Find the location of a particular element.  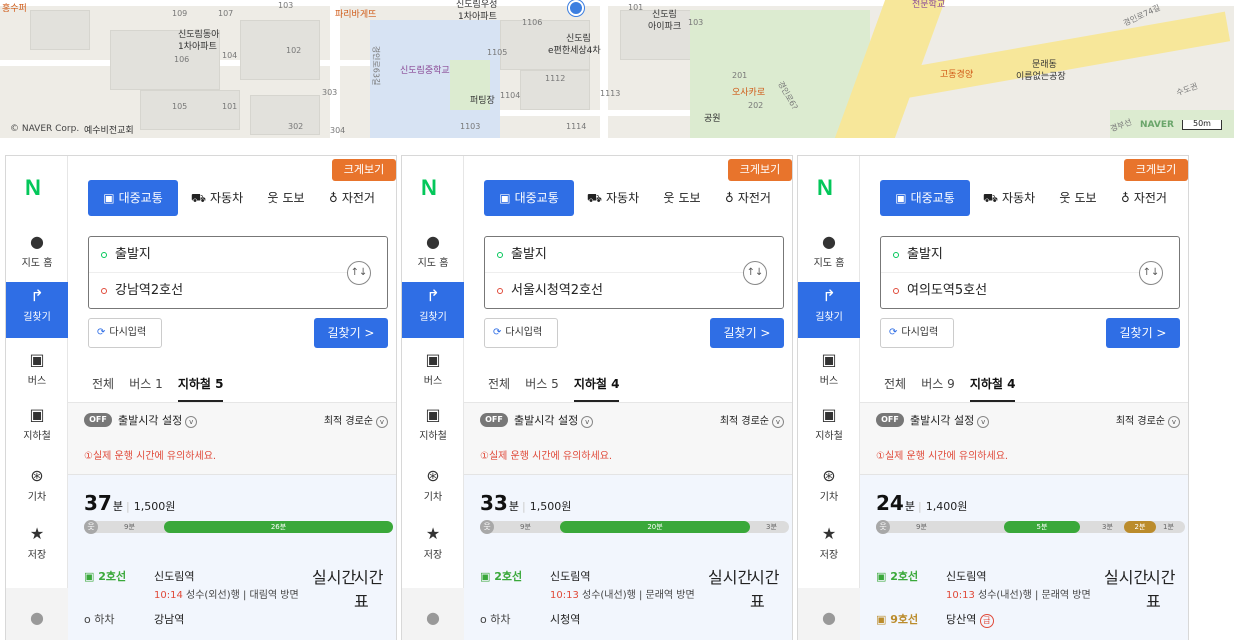

tab-subway: 지하철 5 is located at coordinates (200, 385).